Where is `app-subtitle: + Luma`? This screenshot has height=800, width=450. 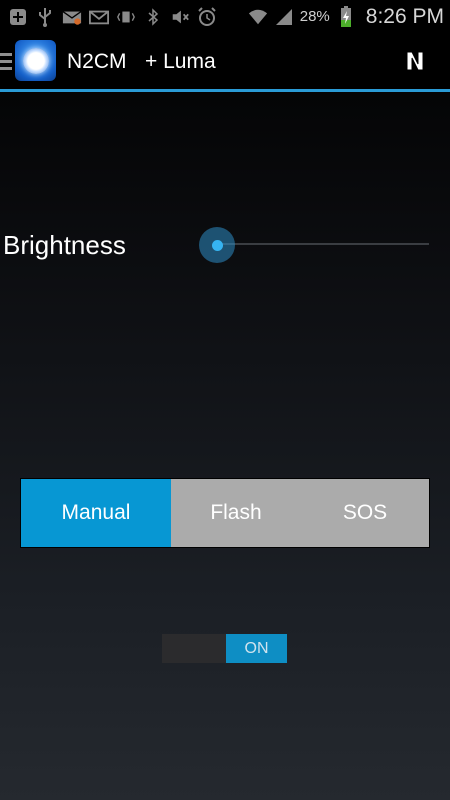 app-subtitle: + Luma is located at coordinates (180, 61).